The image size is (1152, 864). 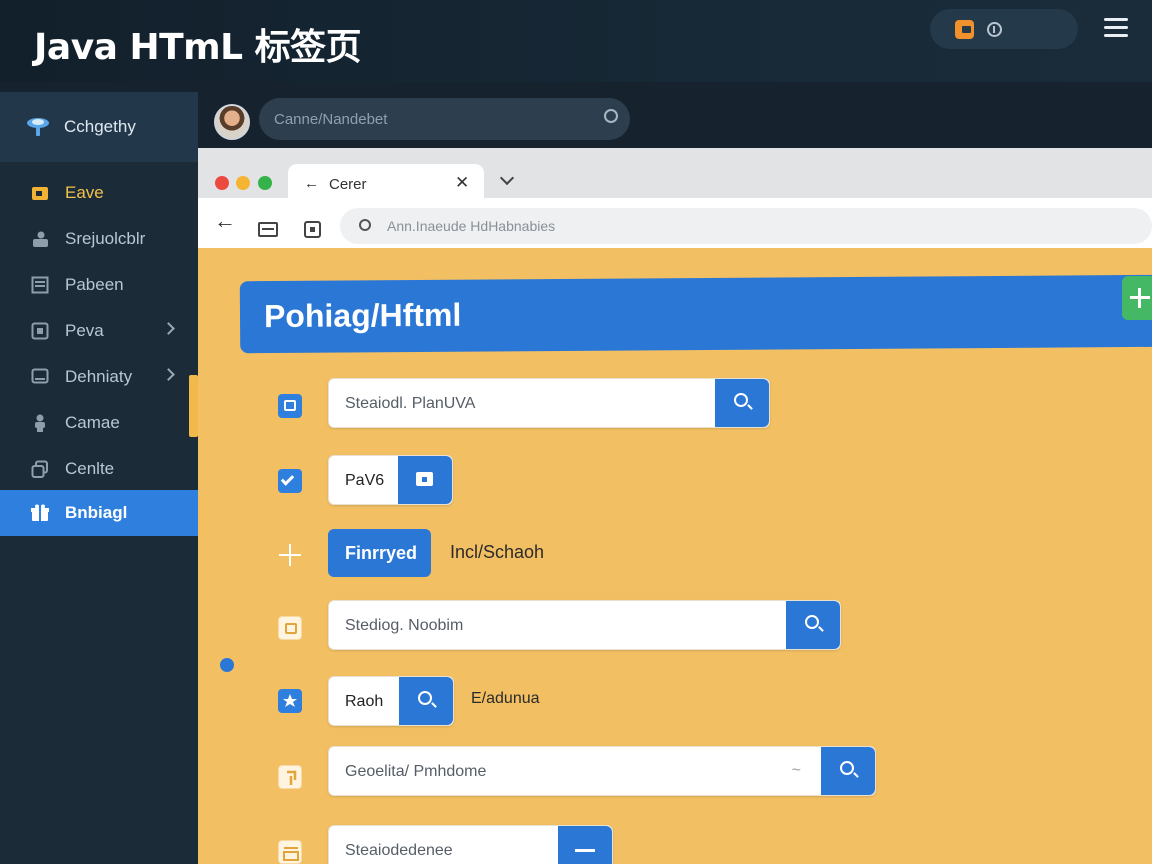 I want to click on sidebar-item-label: Cenlte, so click(x=90, y=468).